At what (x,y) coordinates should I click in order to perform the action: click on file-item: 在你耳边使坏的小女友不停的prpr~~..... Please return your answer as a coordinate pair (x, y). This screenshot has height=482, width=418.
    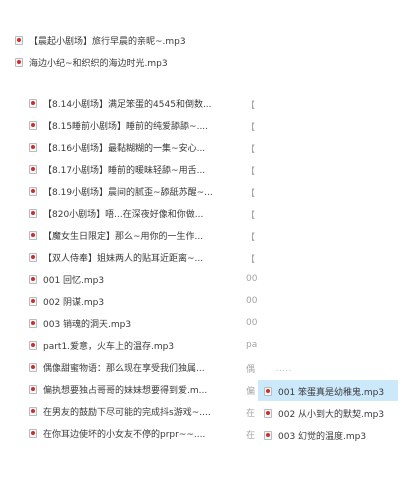
    Looking at the image, I should click on (117, 433).